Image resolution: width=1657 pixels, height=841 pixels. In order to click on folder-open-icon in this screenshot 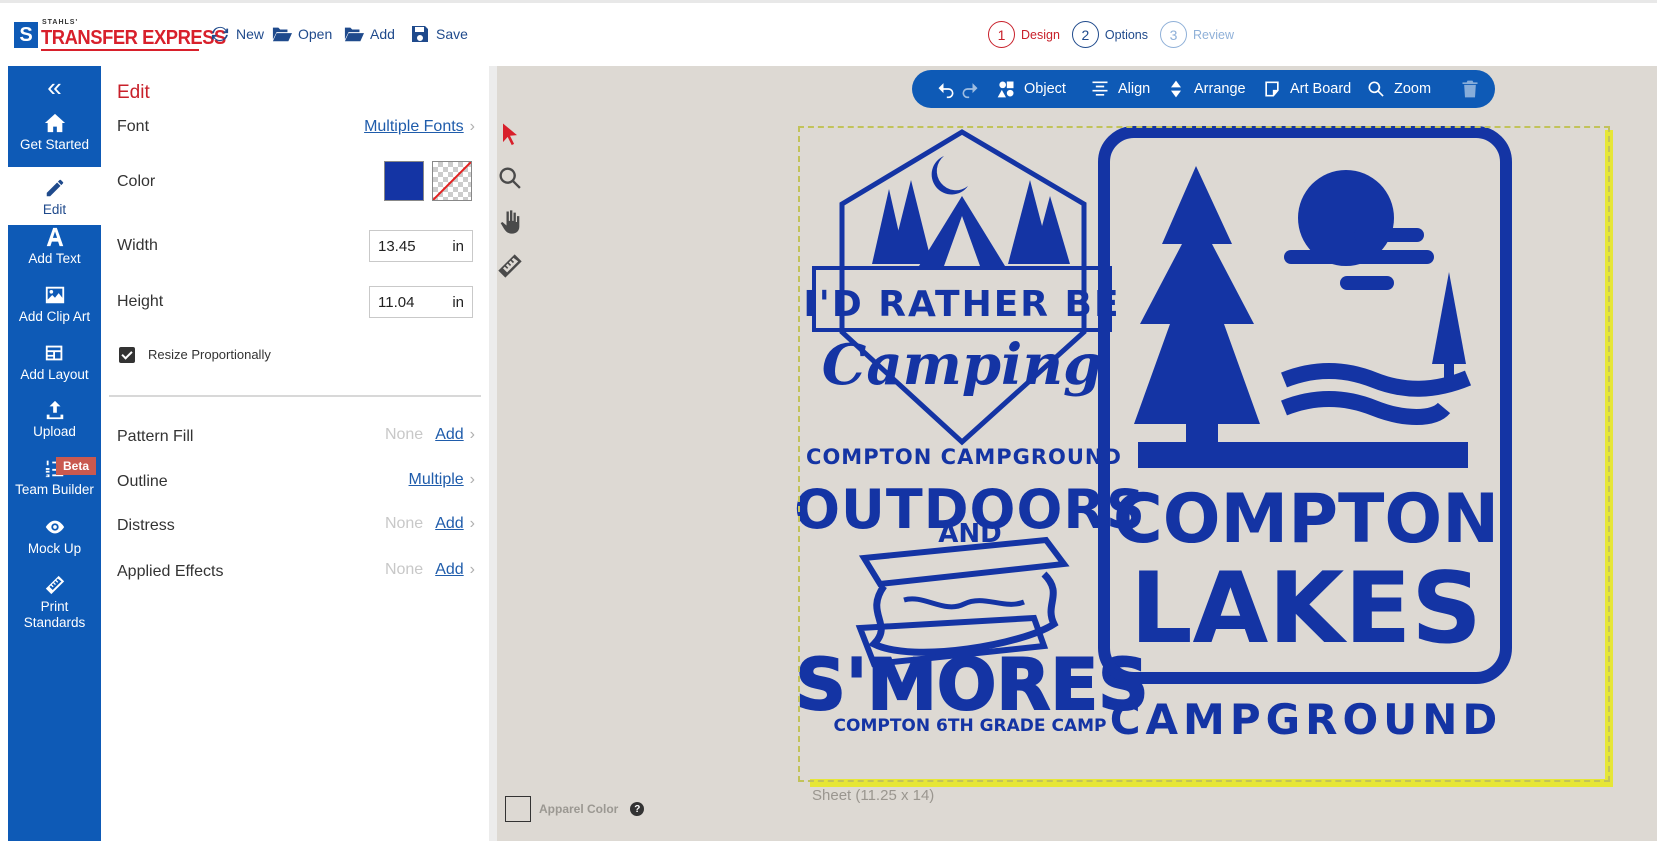, I will do `click(282, 34)`.